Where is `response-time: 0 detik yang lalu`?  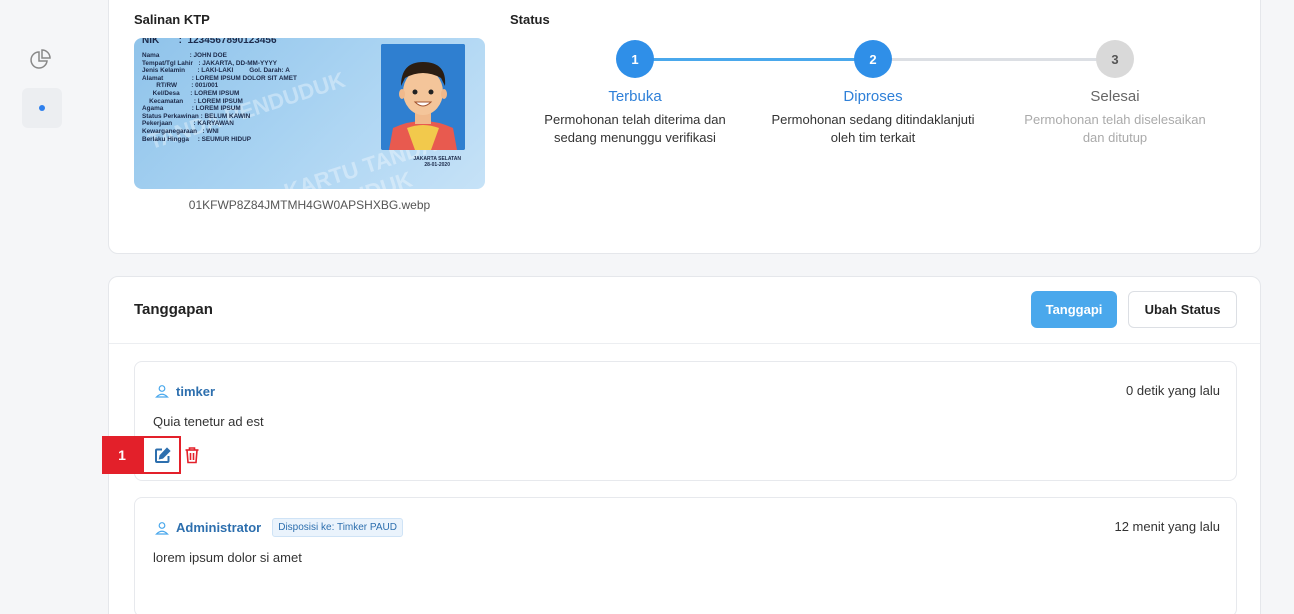 response-time: 0 detik yang lalu is located at coordinates (1173, 390).